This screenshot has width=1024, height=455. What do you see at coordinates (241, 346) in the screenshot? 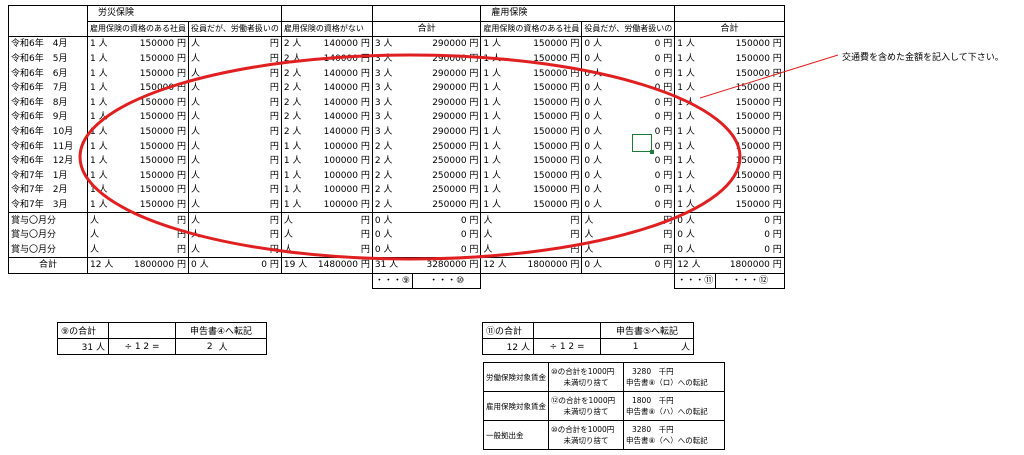
I see `left-box-unit: 人` at bounding box center [241, 346].